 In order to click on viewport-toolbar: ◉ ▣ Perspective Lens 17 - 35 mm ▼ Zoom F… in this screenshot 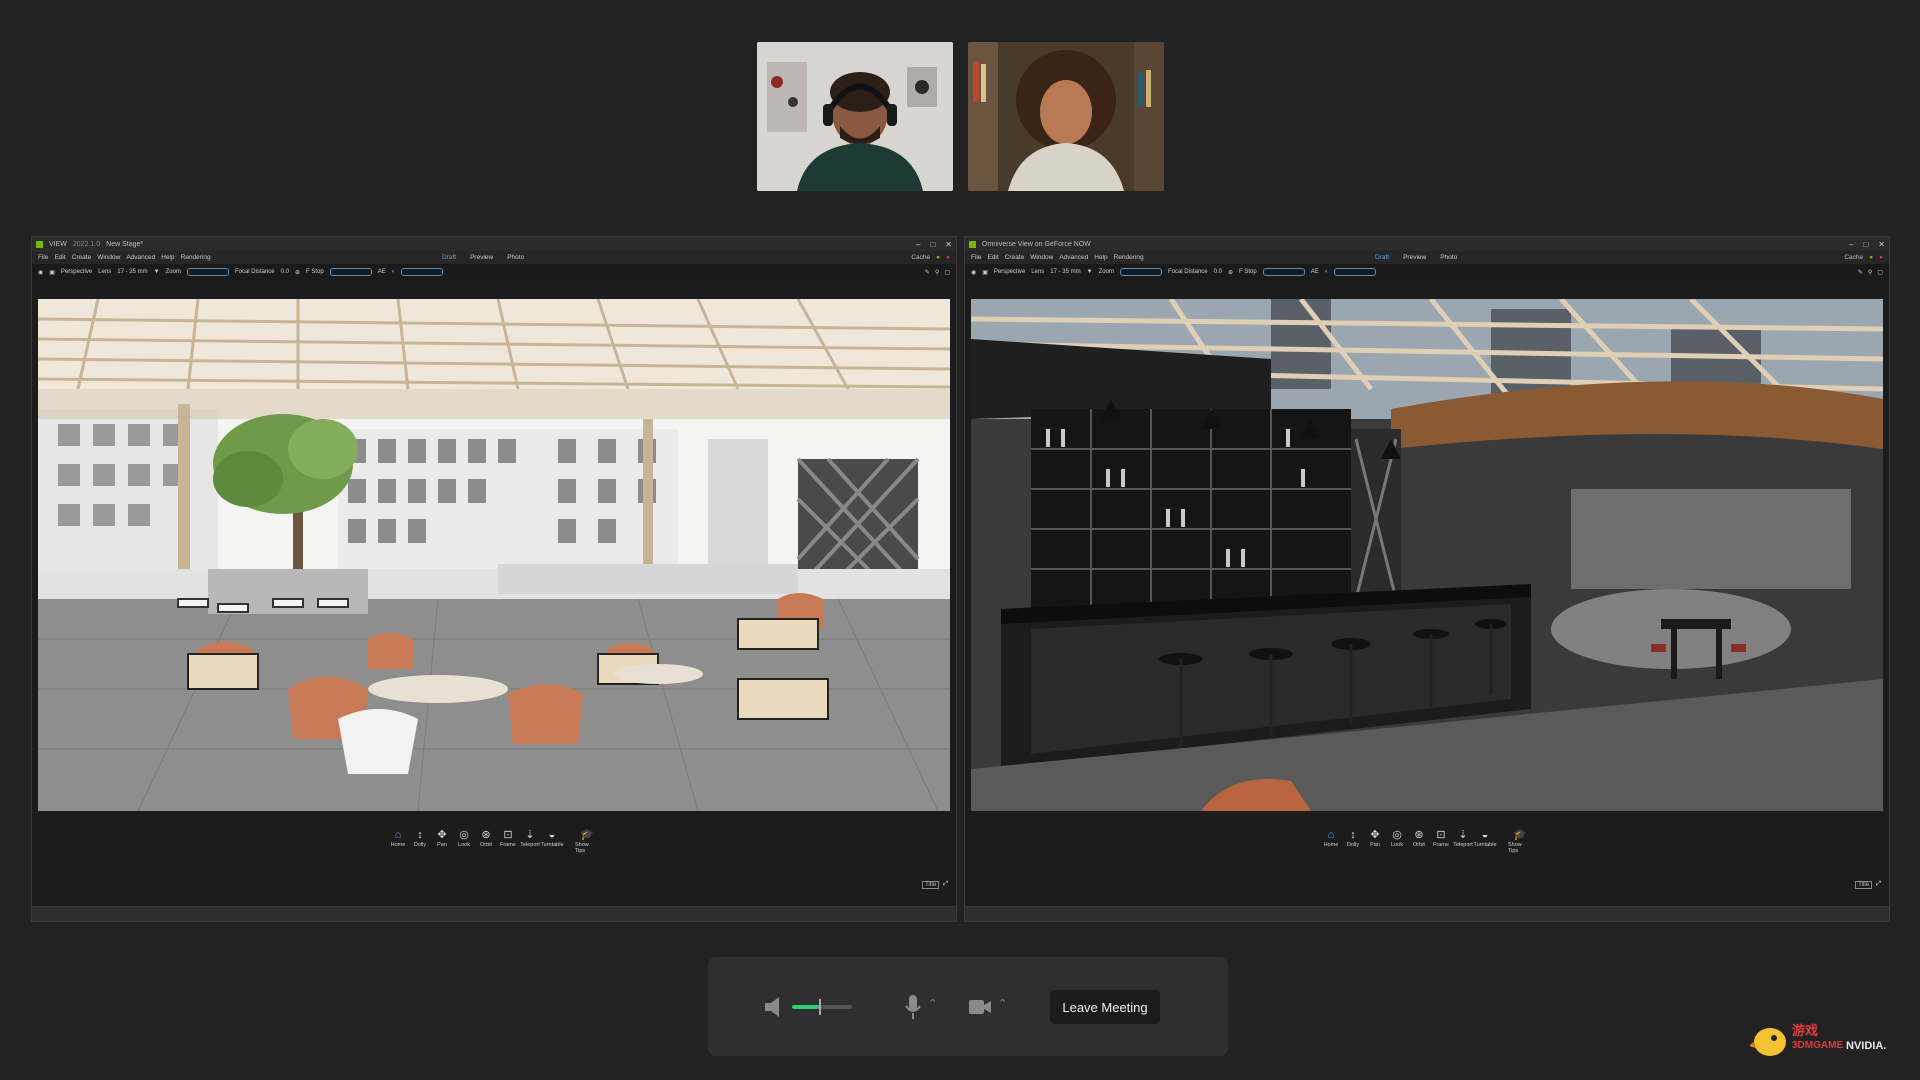, I will do `click(1427, 272)`.